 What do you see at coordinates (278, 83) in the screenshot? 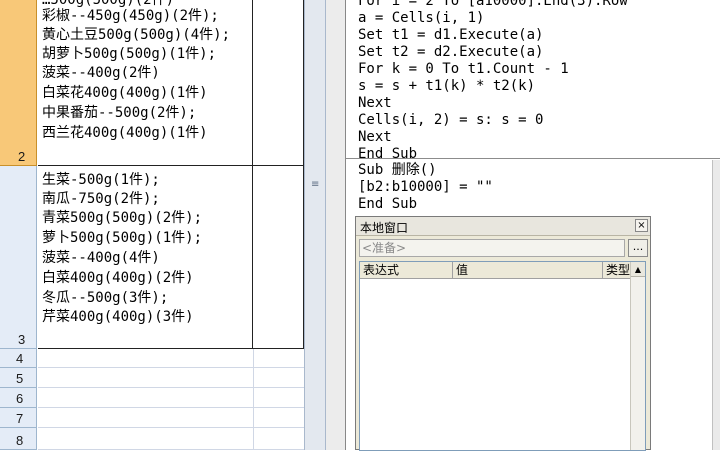
I see `cell-c2` at bounding box center [278, 83].